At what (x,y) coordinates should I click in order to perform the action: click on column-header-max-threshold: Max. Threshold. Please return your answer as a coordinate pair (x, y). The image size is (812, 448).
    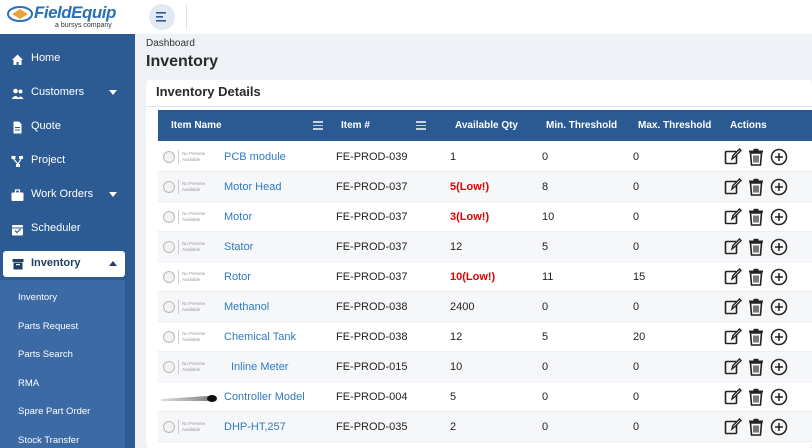
    Looking at the image, I should click on (674, 125).